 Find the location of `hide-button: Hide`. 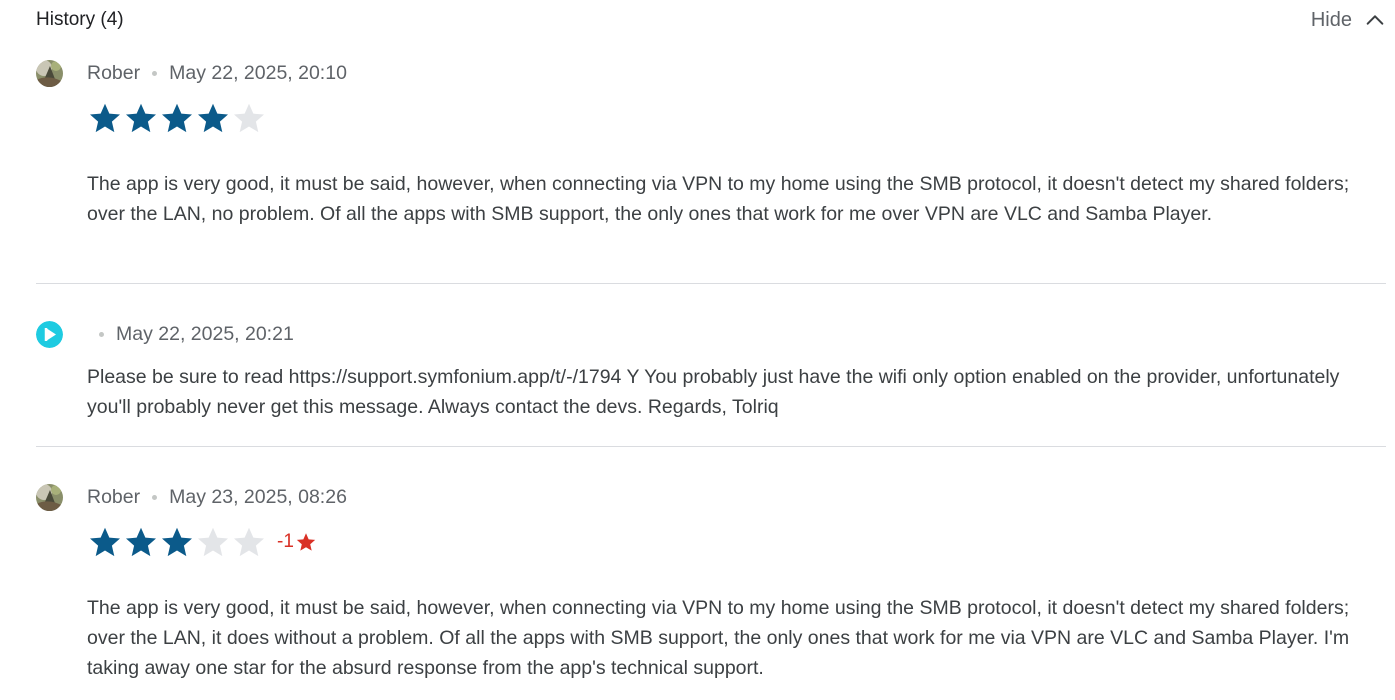

hide-button: Hide is located at coordinates (1348, 20).